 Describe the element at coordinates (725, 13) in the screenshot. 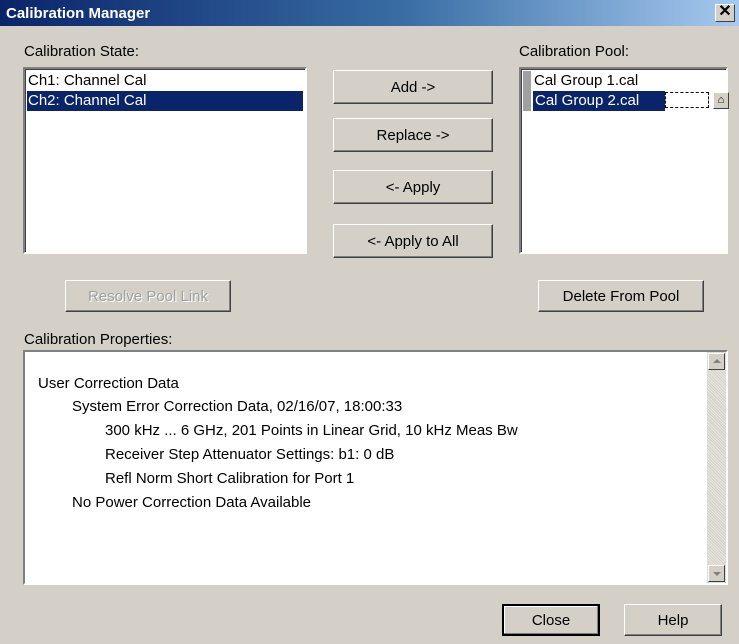

I see `close-window-button: ✕` at that location.